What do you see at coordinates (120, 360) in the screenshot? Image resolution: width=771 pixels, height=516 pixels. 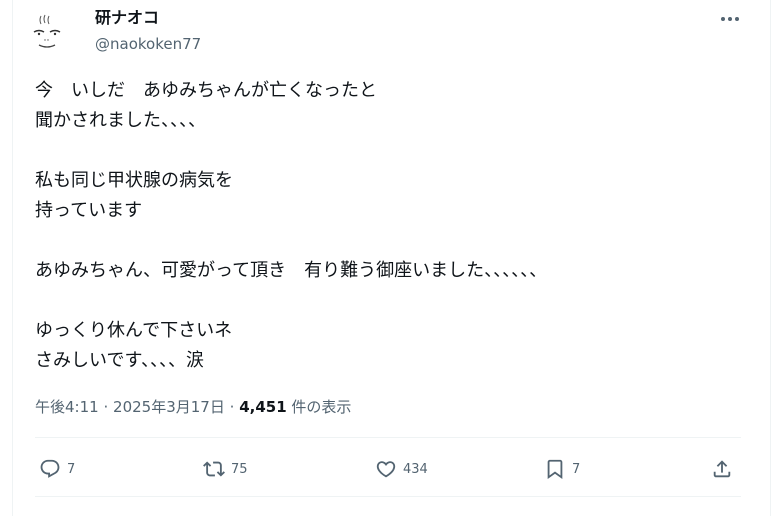 I see `post-line: さみしいです、、、、涙` at bounding box center [120, 360].